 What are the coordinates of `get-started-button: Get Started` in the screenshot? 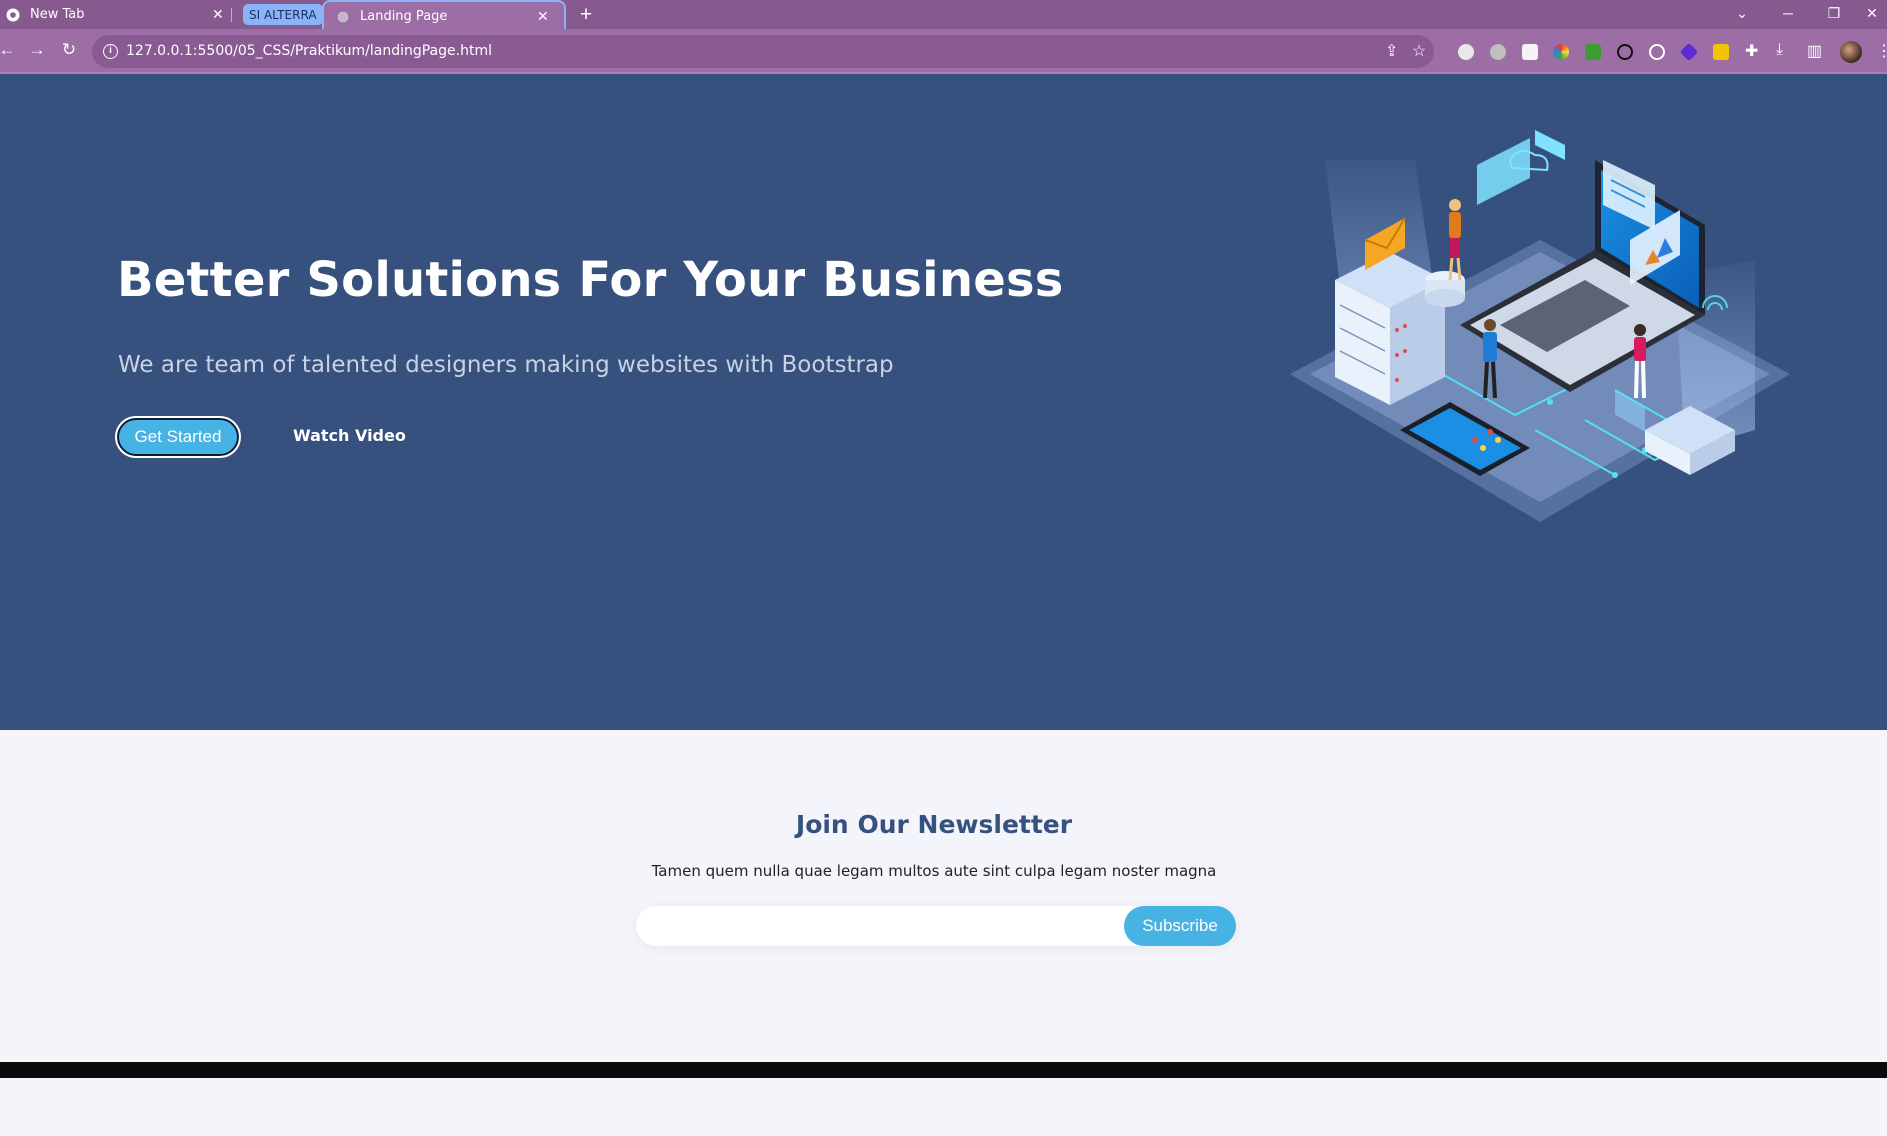 It's located at (178, 437).